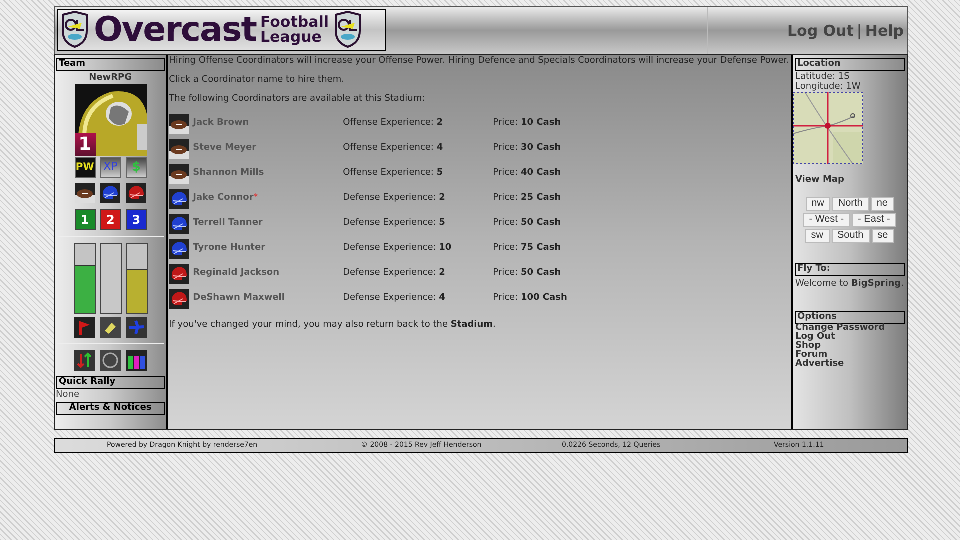  What do you see at coordinates (236, 274) in the screenshot?
I see `coordinator-link: Reginald Jackson` at bounding box center [236, 274].